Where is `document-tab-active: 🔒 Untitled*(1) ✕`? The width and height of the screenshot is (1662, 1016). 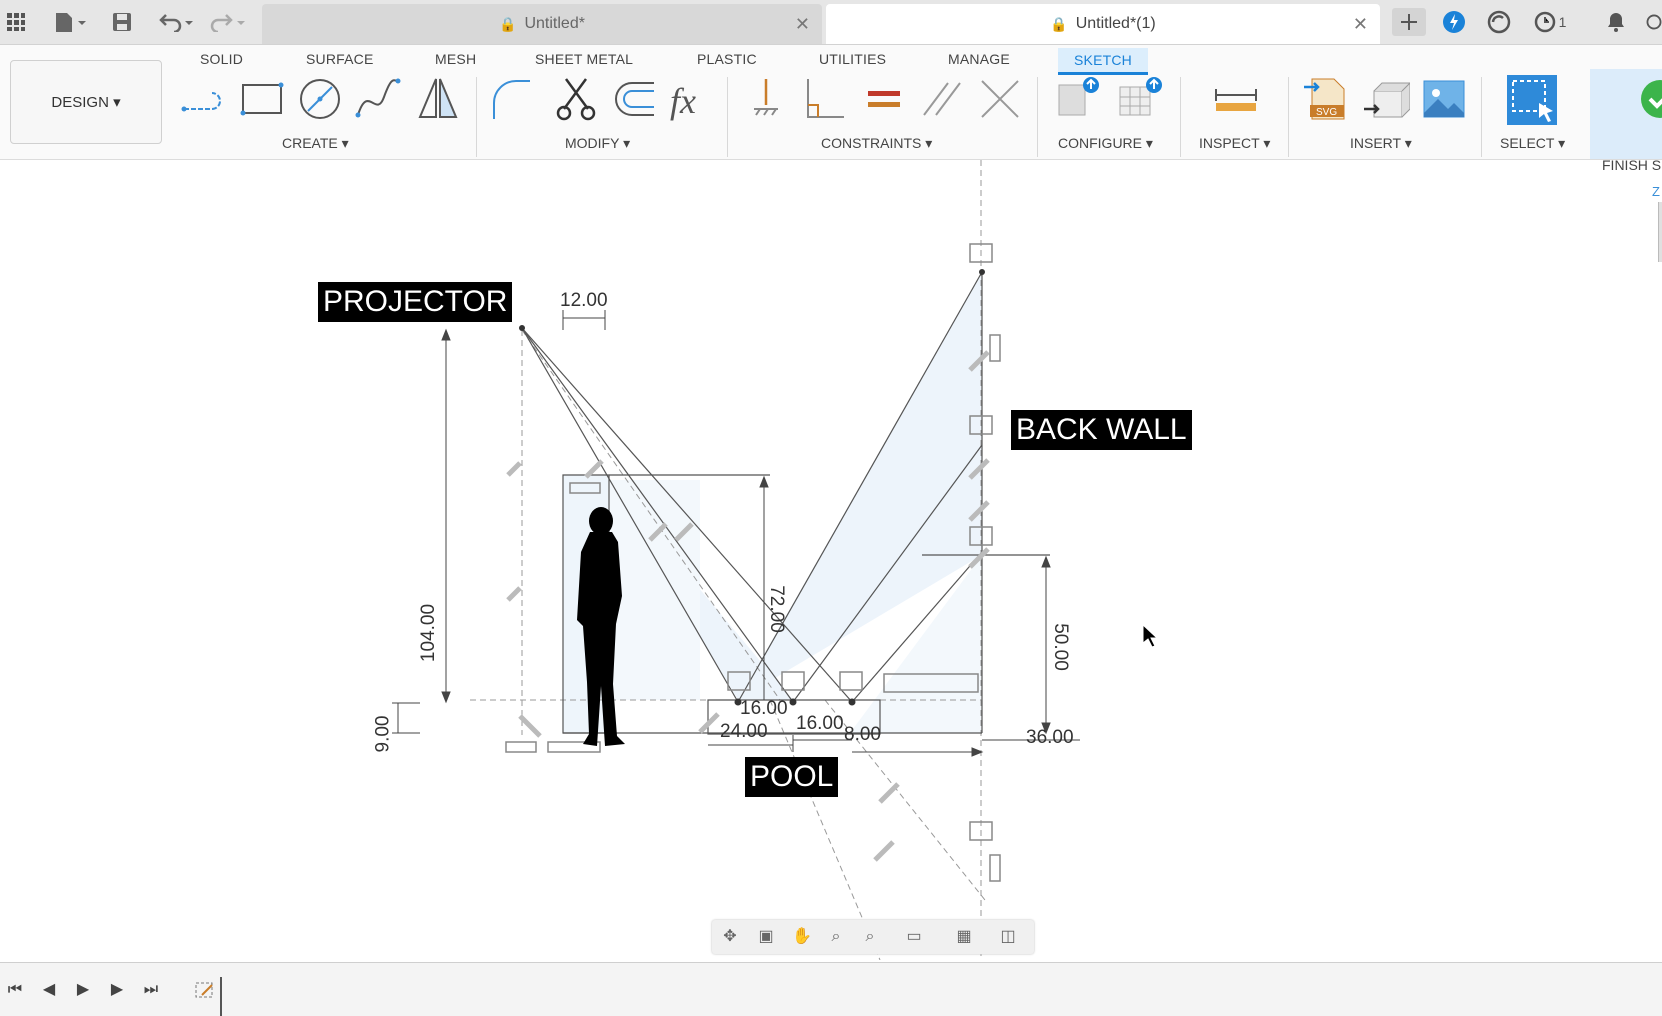
document-tab-active: 🔒 Untitled*(1) ✕ is located at coordinates (1103, 24).